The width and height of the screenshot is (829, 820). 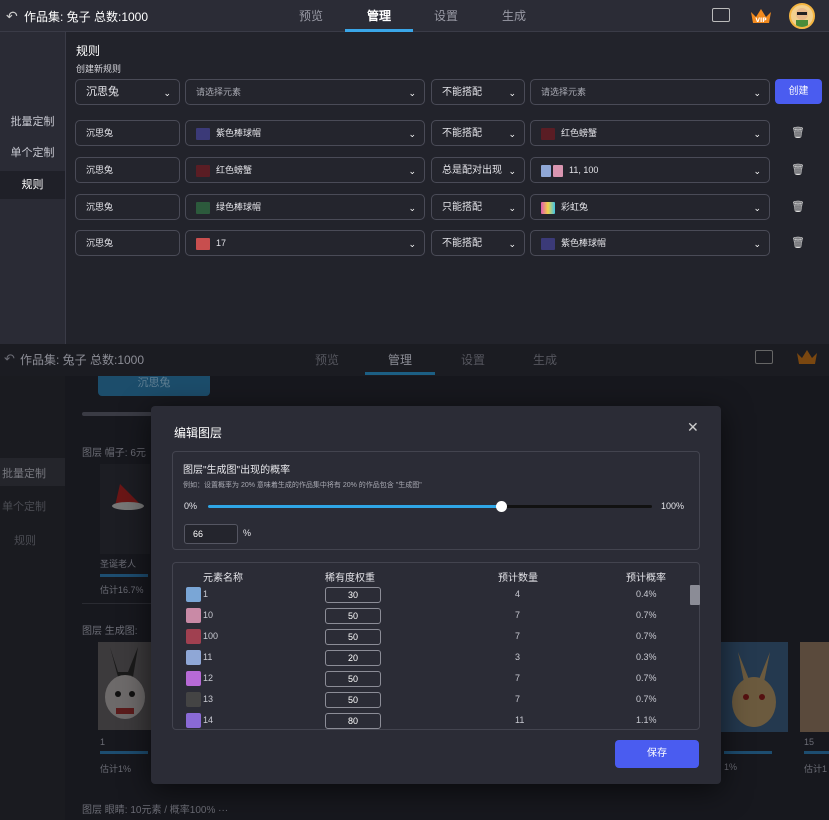 I want to click on page-title: 规则, so click(x=88, y=51).